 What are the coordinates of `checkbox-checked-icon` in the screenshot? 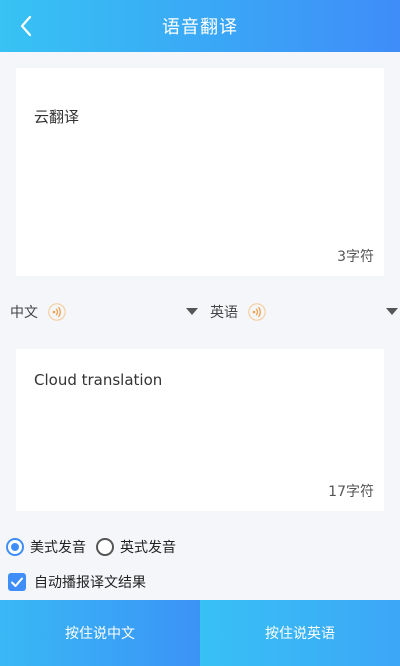 It's located at (17, 582).